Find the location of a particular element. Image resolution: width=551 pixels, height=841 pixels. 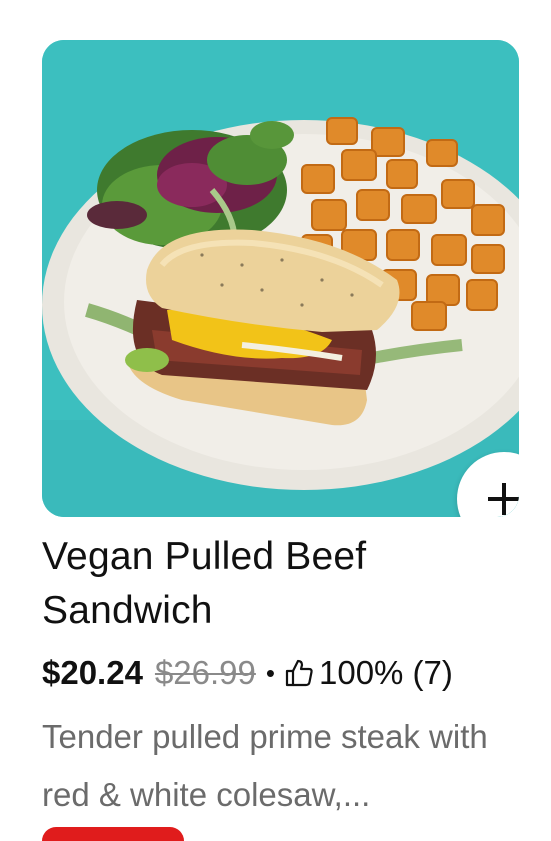

current-price: $20.24 is located at coordinates (92, 672).